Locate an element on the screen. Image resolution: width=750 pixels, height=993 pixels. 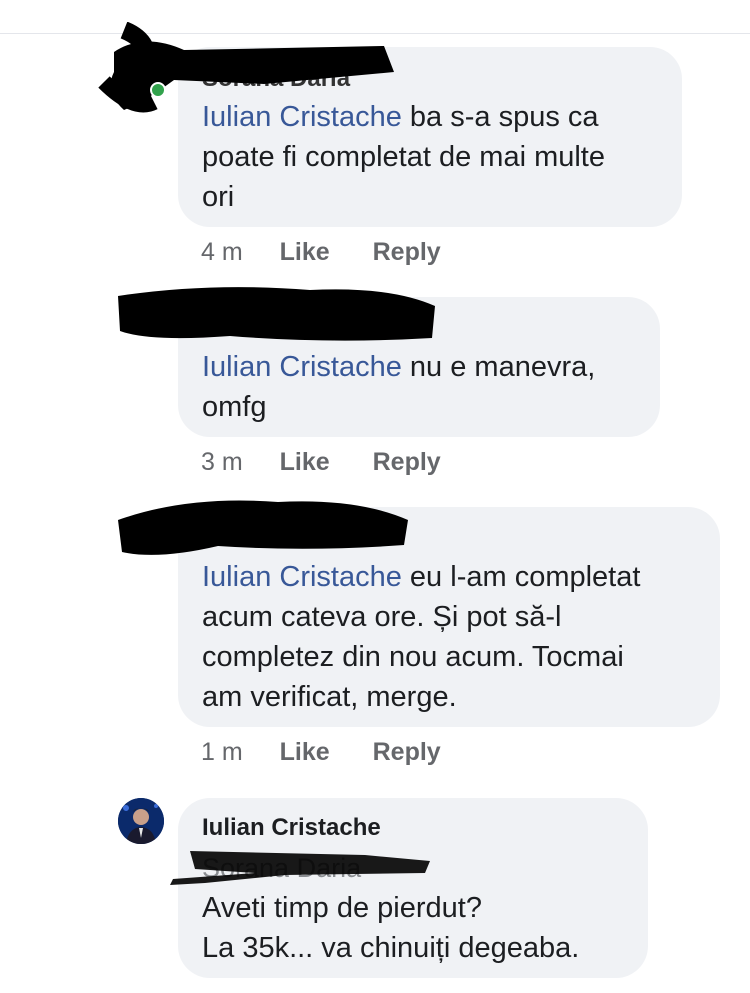
comment-meta: 4 m Like Reply is located at coordinates (321, 252).